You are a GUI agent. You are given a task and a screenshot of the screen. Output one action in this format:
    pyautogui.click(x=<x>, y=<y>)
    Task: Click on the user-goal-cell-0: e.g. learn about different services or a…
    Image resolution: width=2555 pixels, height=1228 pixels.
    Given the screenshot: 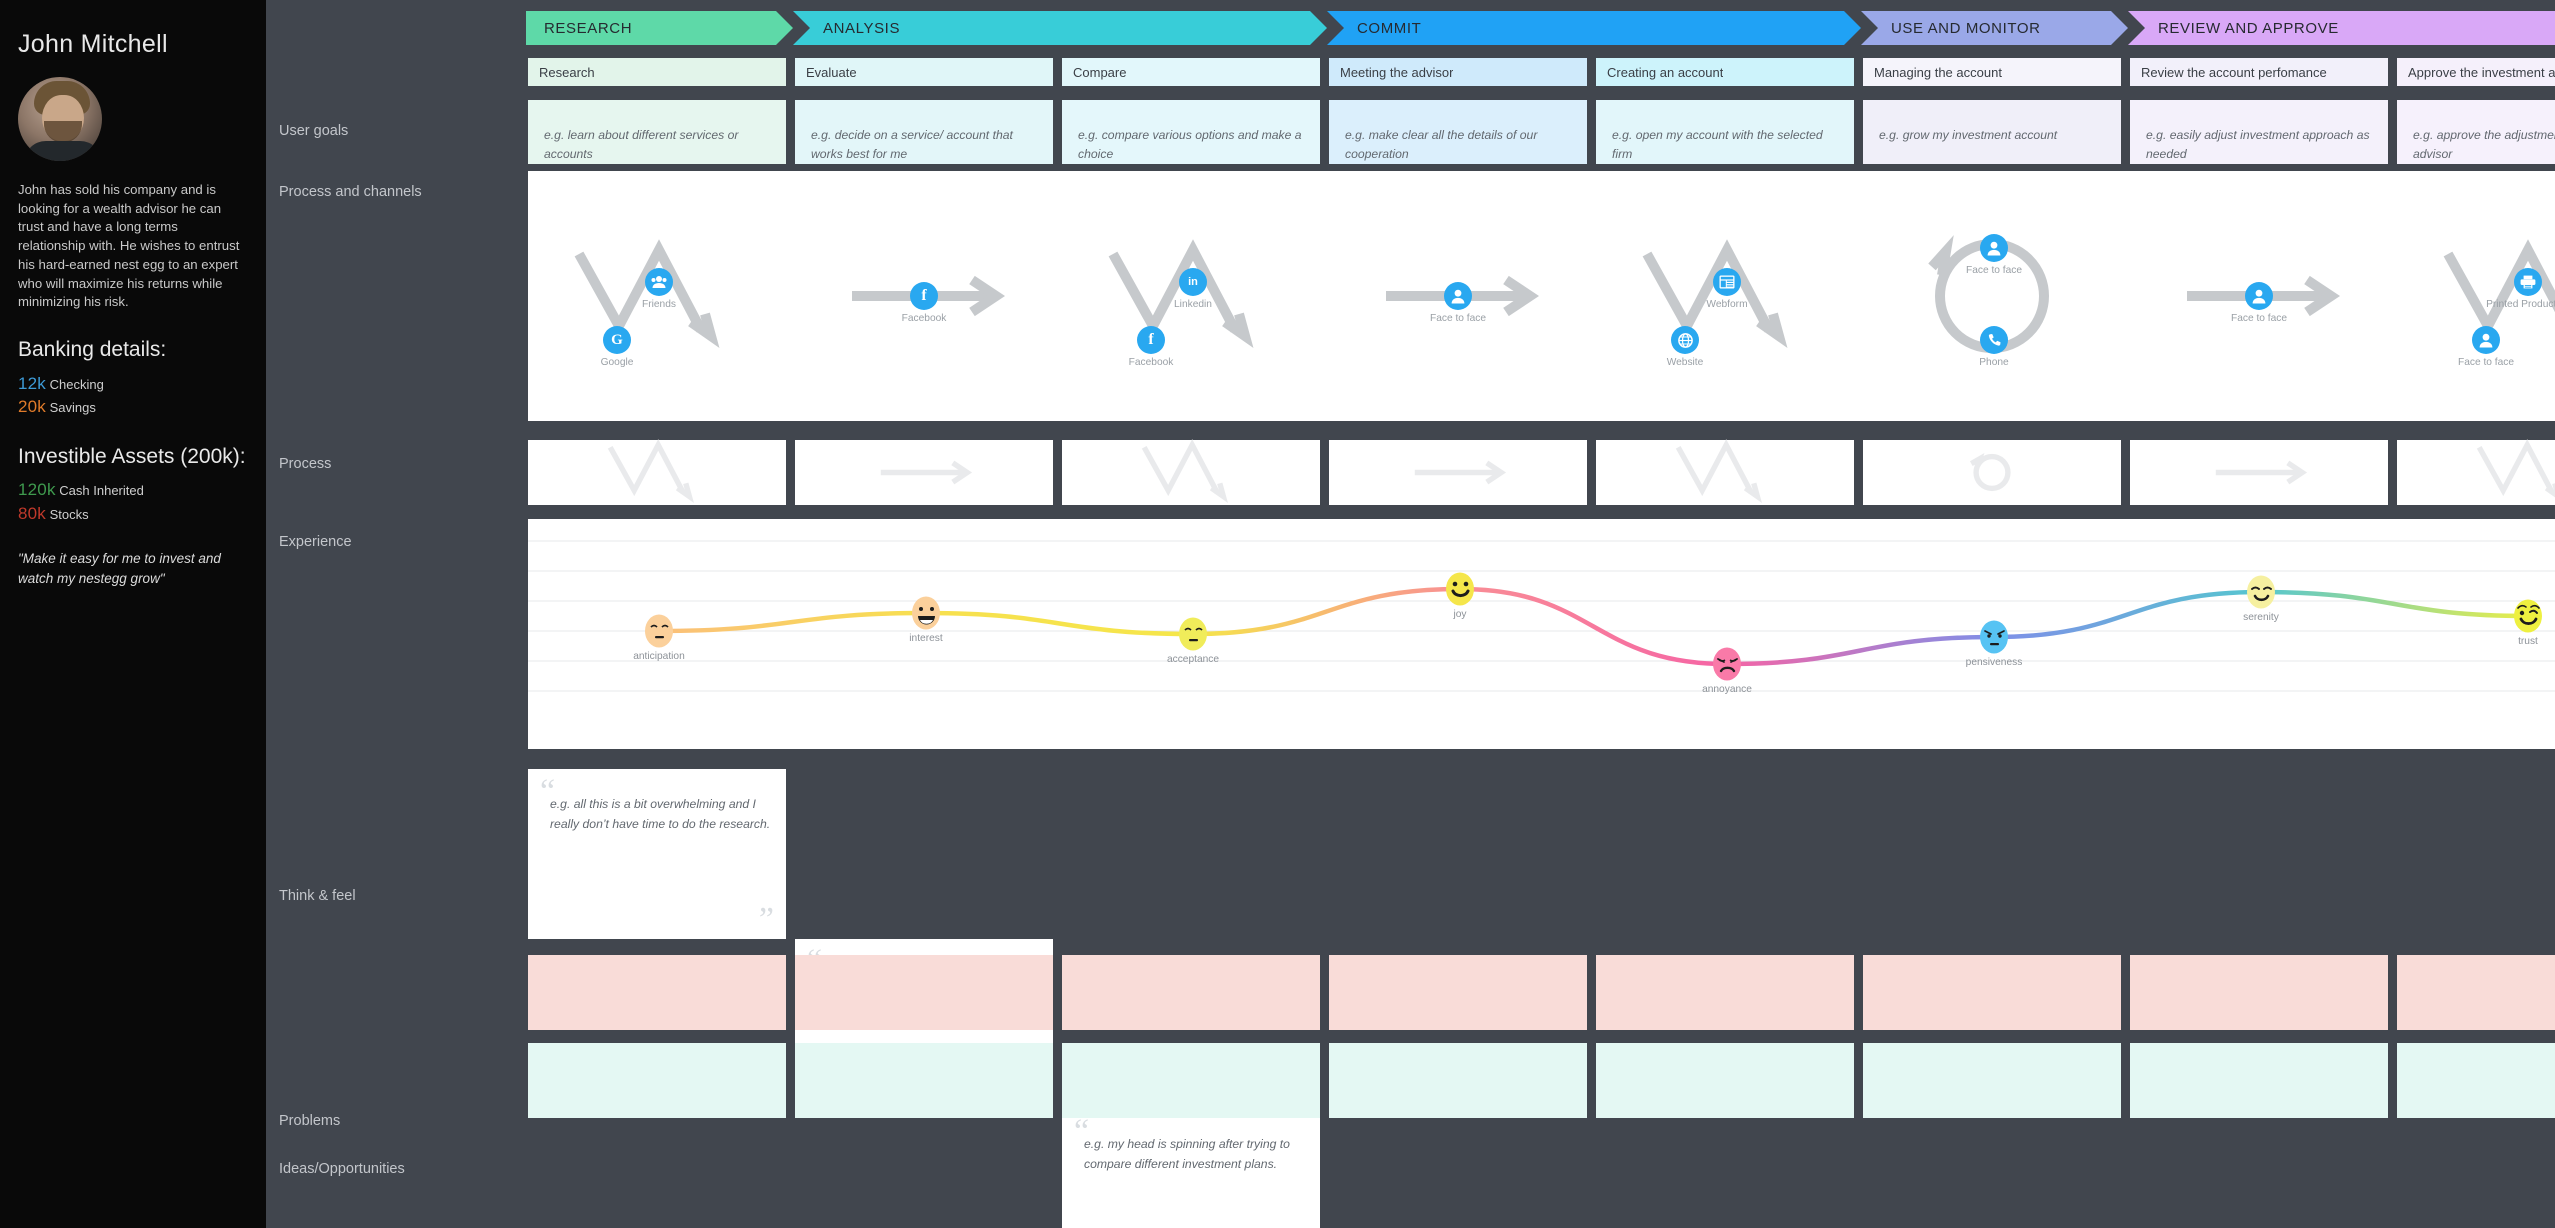 What is the action you would take?
    pyautogui.click(x=657, y=132)
    